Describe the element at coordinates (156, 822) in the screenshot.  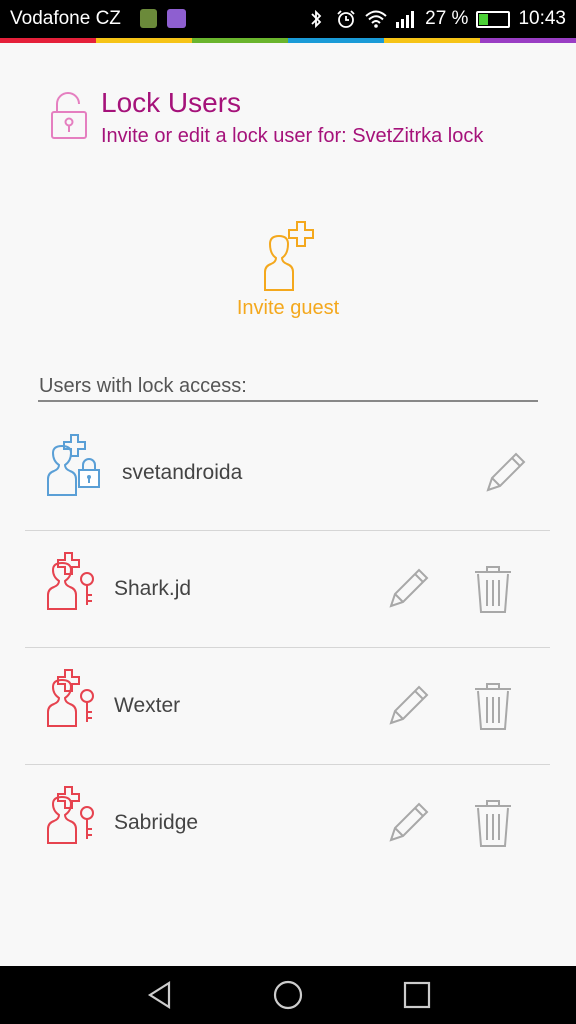
I see `user-name: Sabridge` at that location.